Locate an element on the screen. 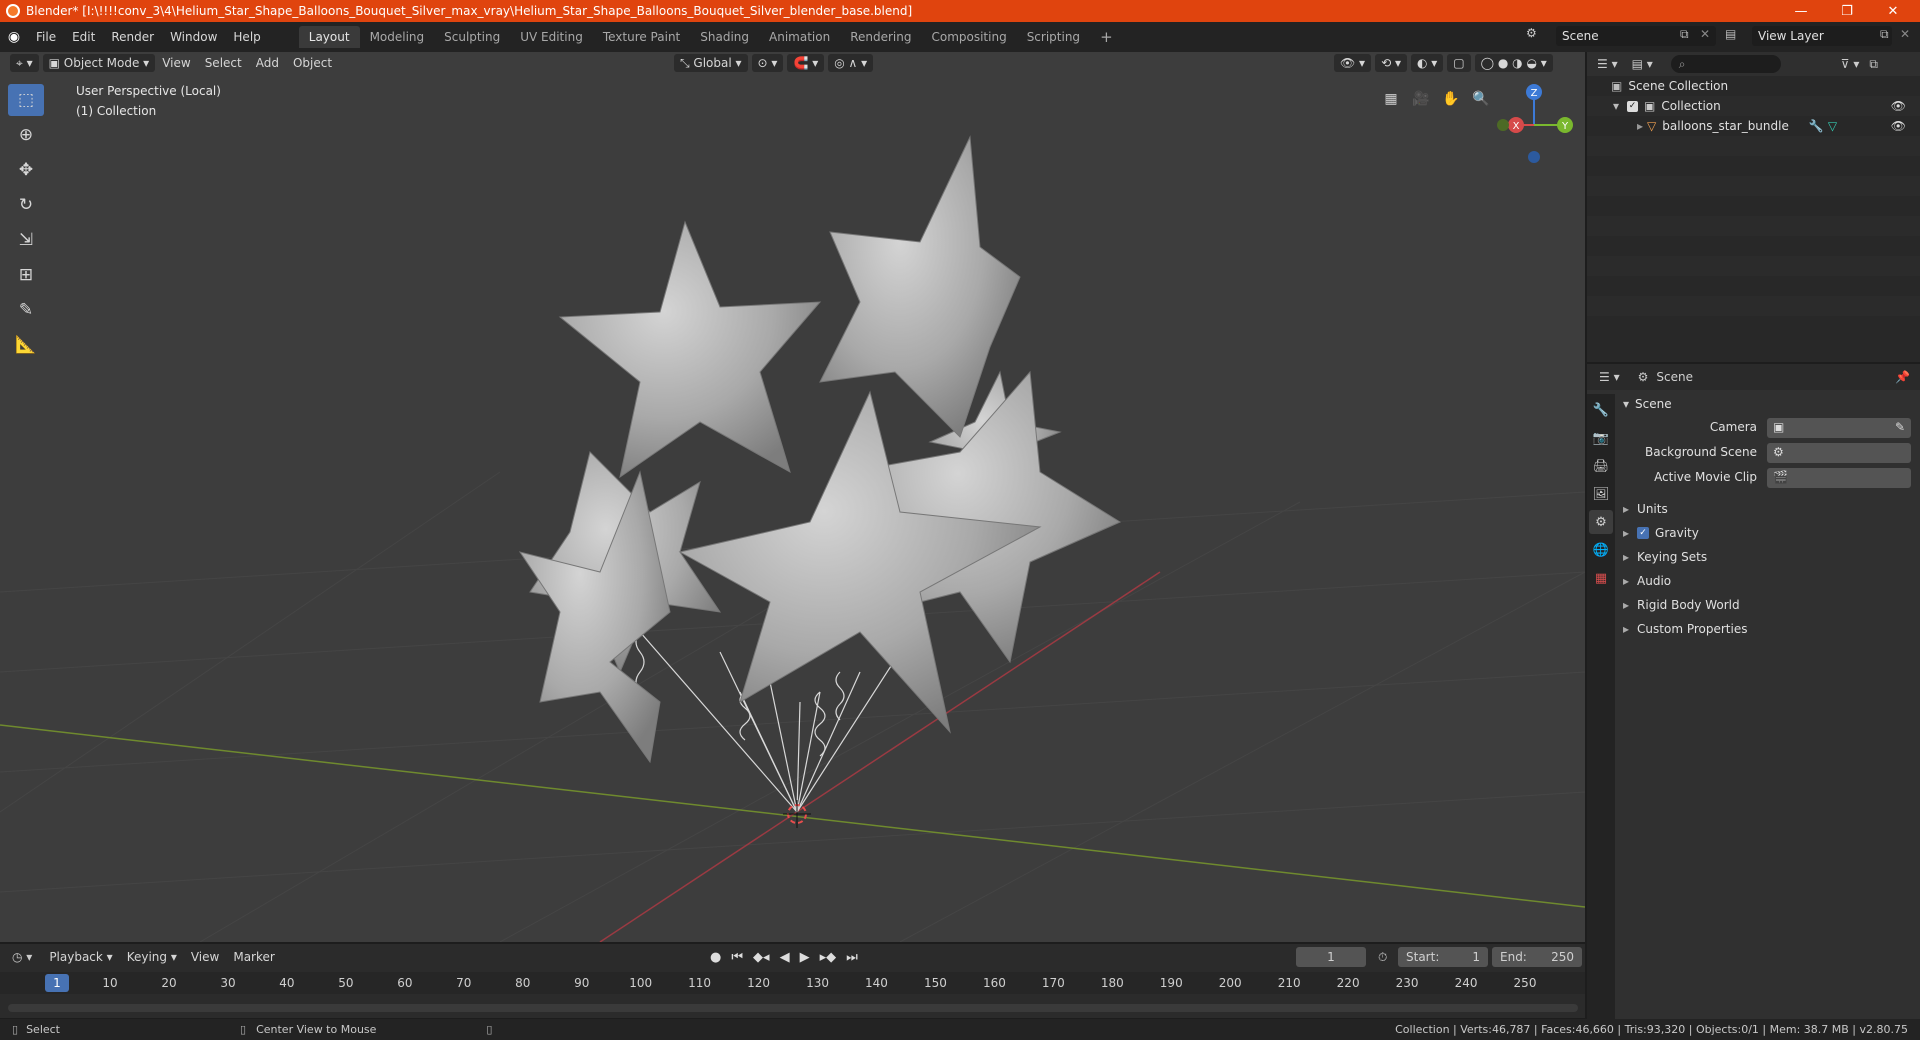 The height and width of the screenshot is (1040, 1920). mode-selector: ▣ Object Mode ▾ is located at coordinates (99, 63).